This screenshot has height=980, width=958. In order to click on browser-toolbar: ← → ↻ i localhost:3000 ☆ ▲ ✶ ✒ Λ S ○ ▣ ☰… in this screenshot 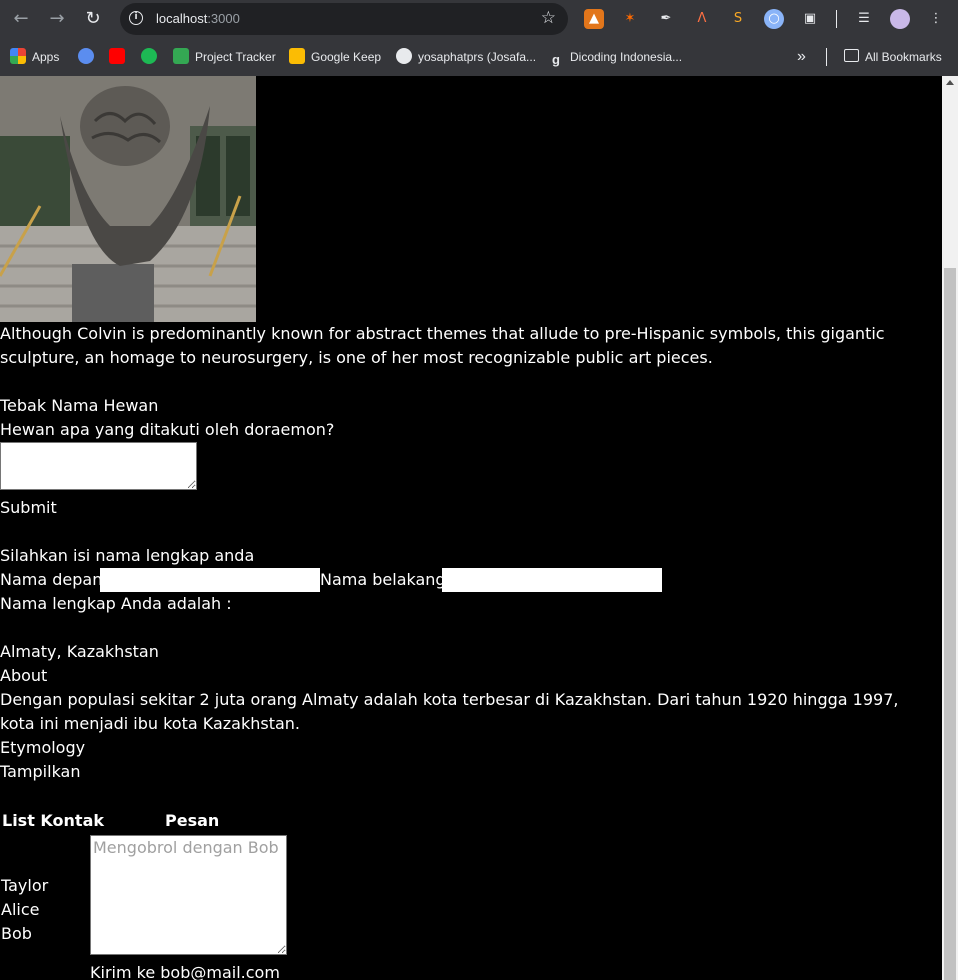, I will do `click(479, 19)`.